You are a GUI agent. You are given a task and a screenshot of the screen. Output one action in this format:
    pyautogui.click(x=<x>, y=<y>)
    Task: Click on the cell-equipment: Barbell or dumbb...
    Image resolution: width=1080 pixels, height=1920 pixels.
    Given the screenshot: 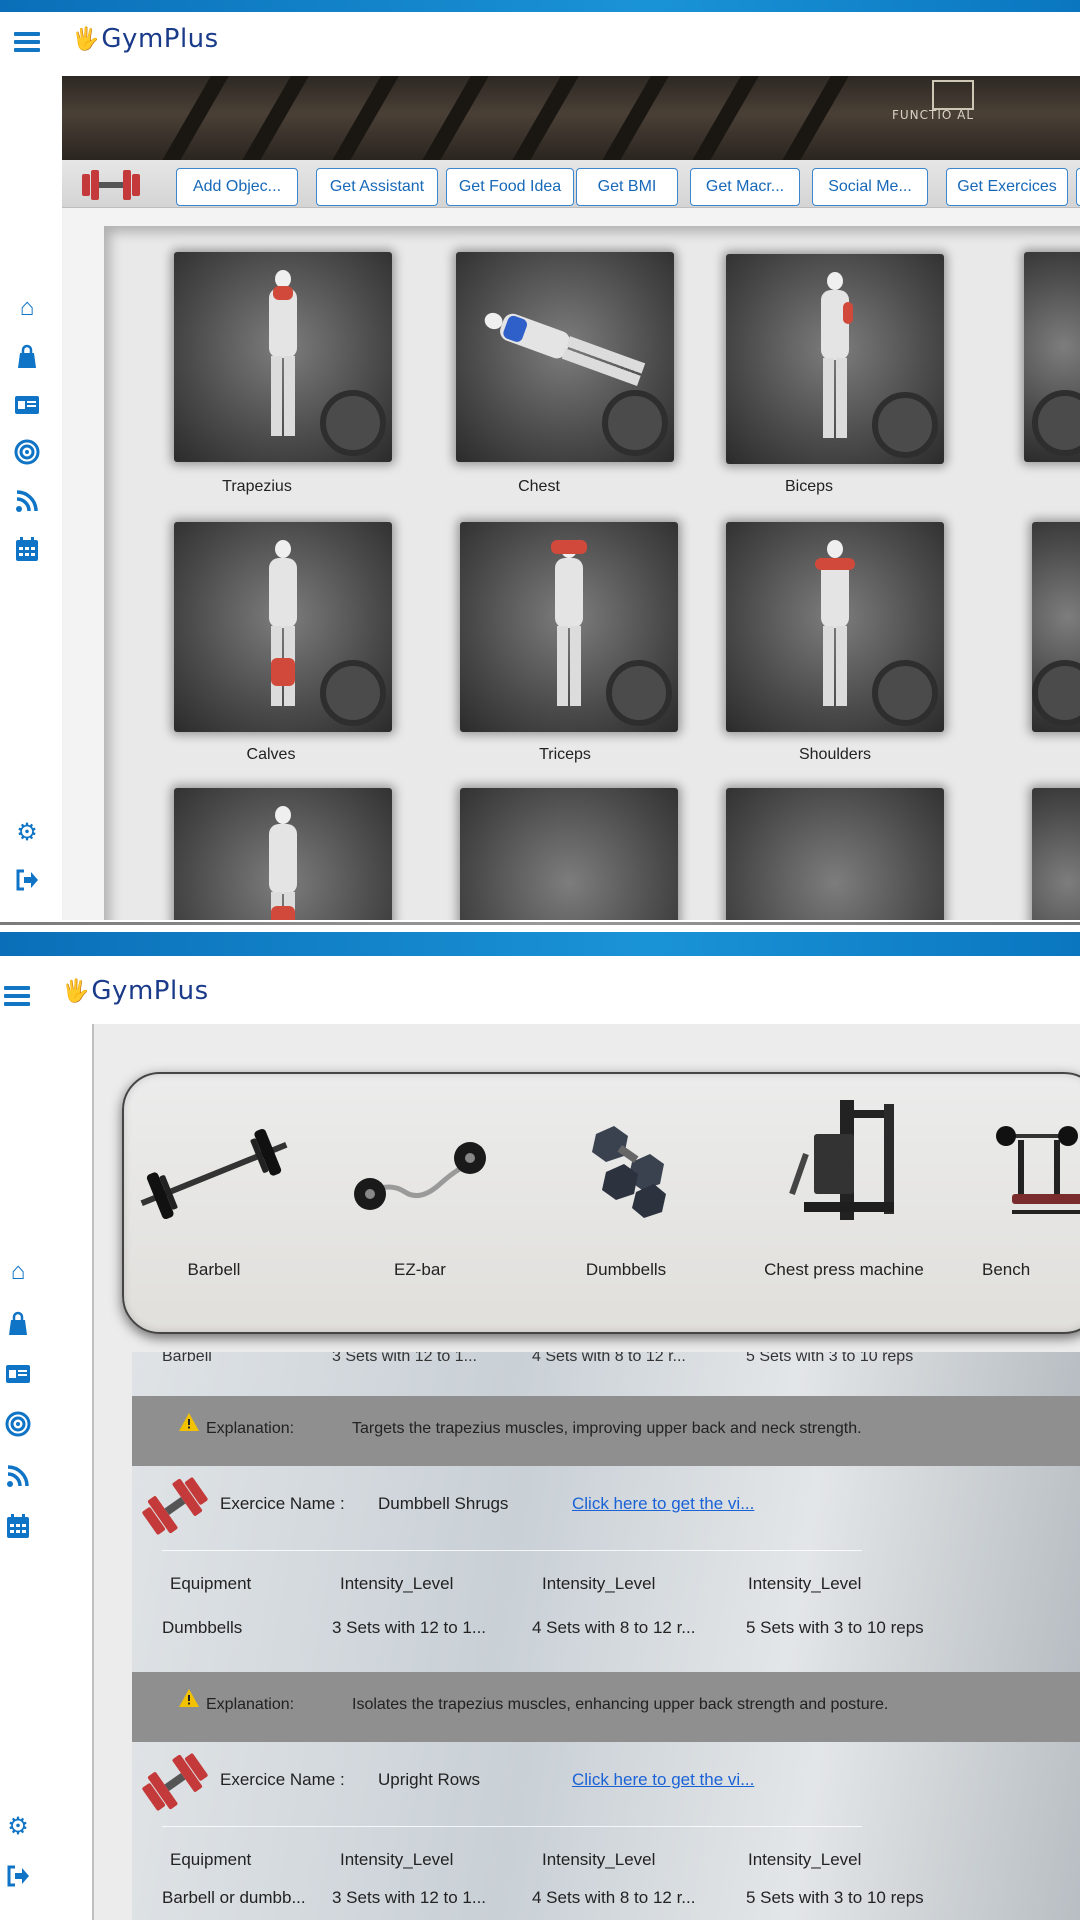 What is the action you would take?
    pyautogui.click(x=234, y=1897)
    